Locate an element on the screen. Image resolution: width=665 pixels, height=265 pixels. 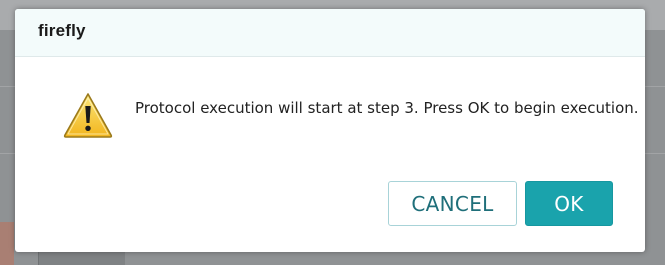
ok-button-label: OK is located at coordinates (569, 203).